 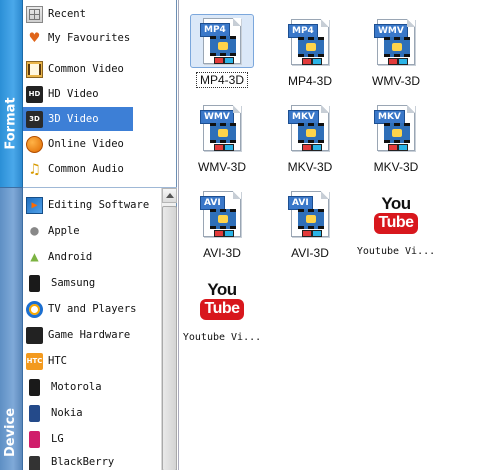 I want to click on gamepad-icon, so click(x=34, y=335).